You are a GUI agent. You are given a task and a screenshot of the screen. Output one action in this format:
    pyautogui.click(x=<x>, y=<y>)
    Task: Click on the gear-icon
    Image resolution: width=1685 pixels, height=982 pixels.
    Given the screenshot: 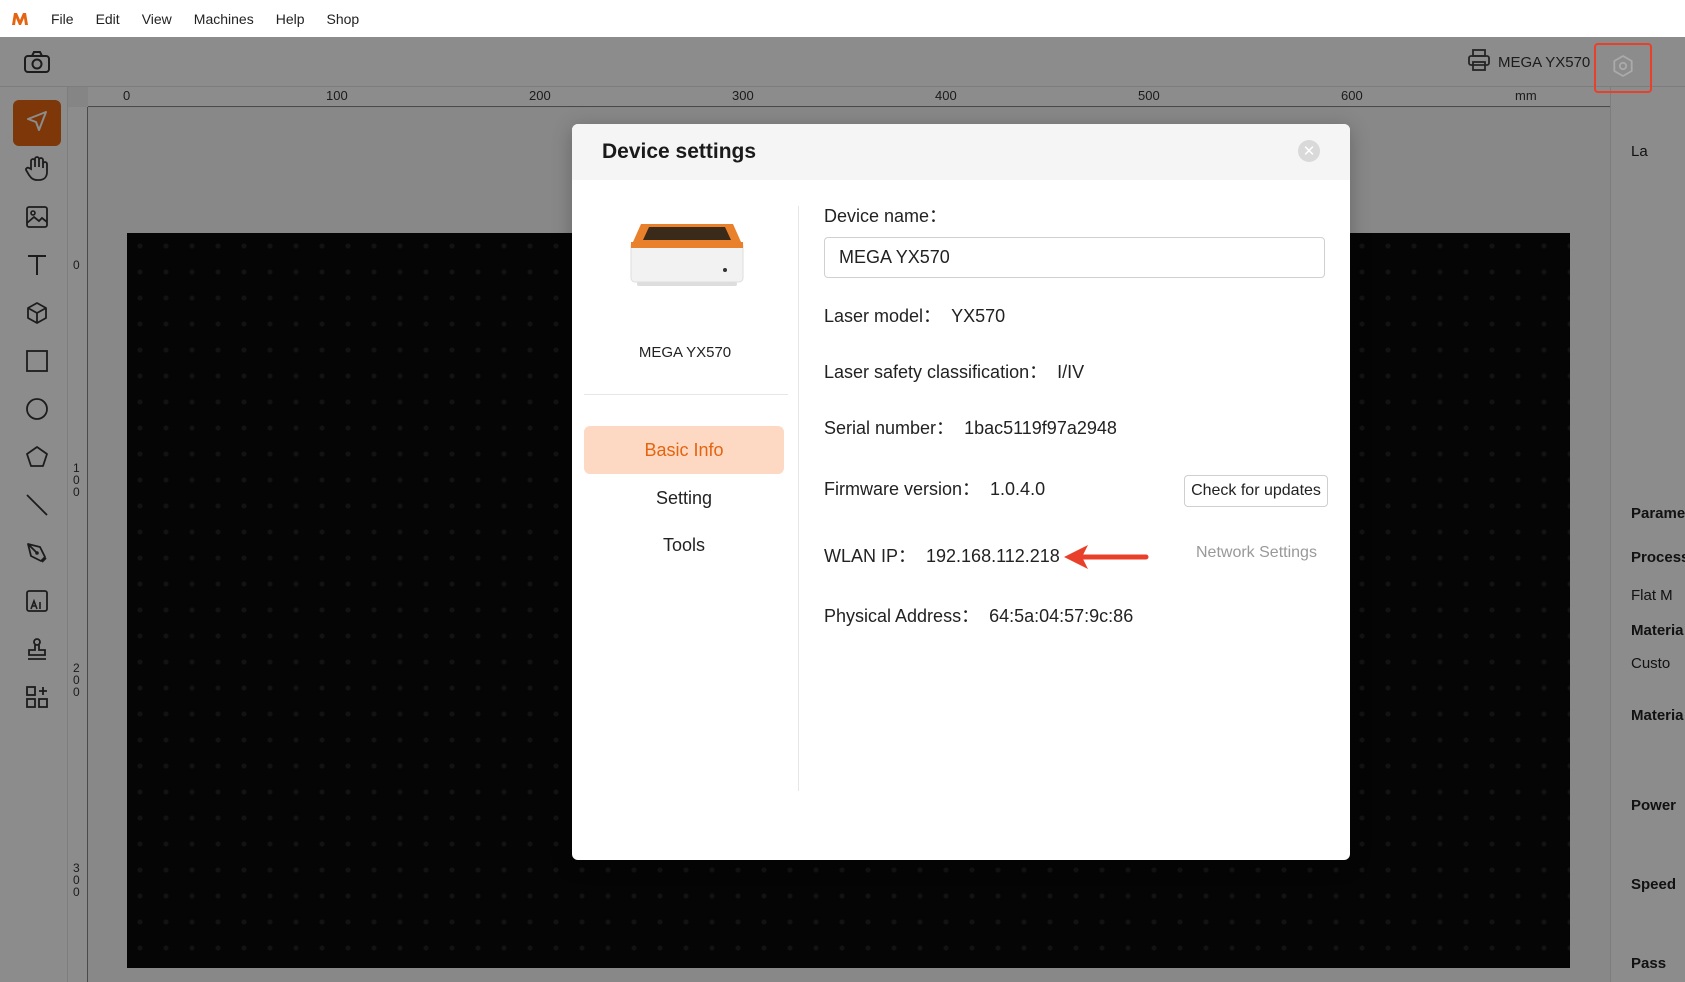 What is the action you would take?
    pyautogui.click(x=1623, y=68)
    